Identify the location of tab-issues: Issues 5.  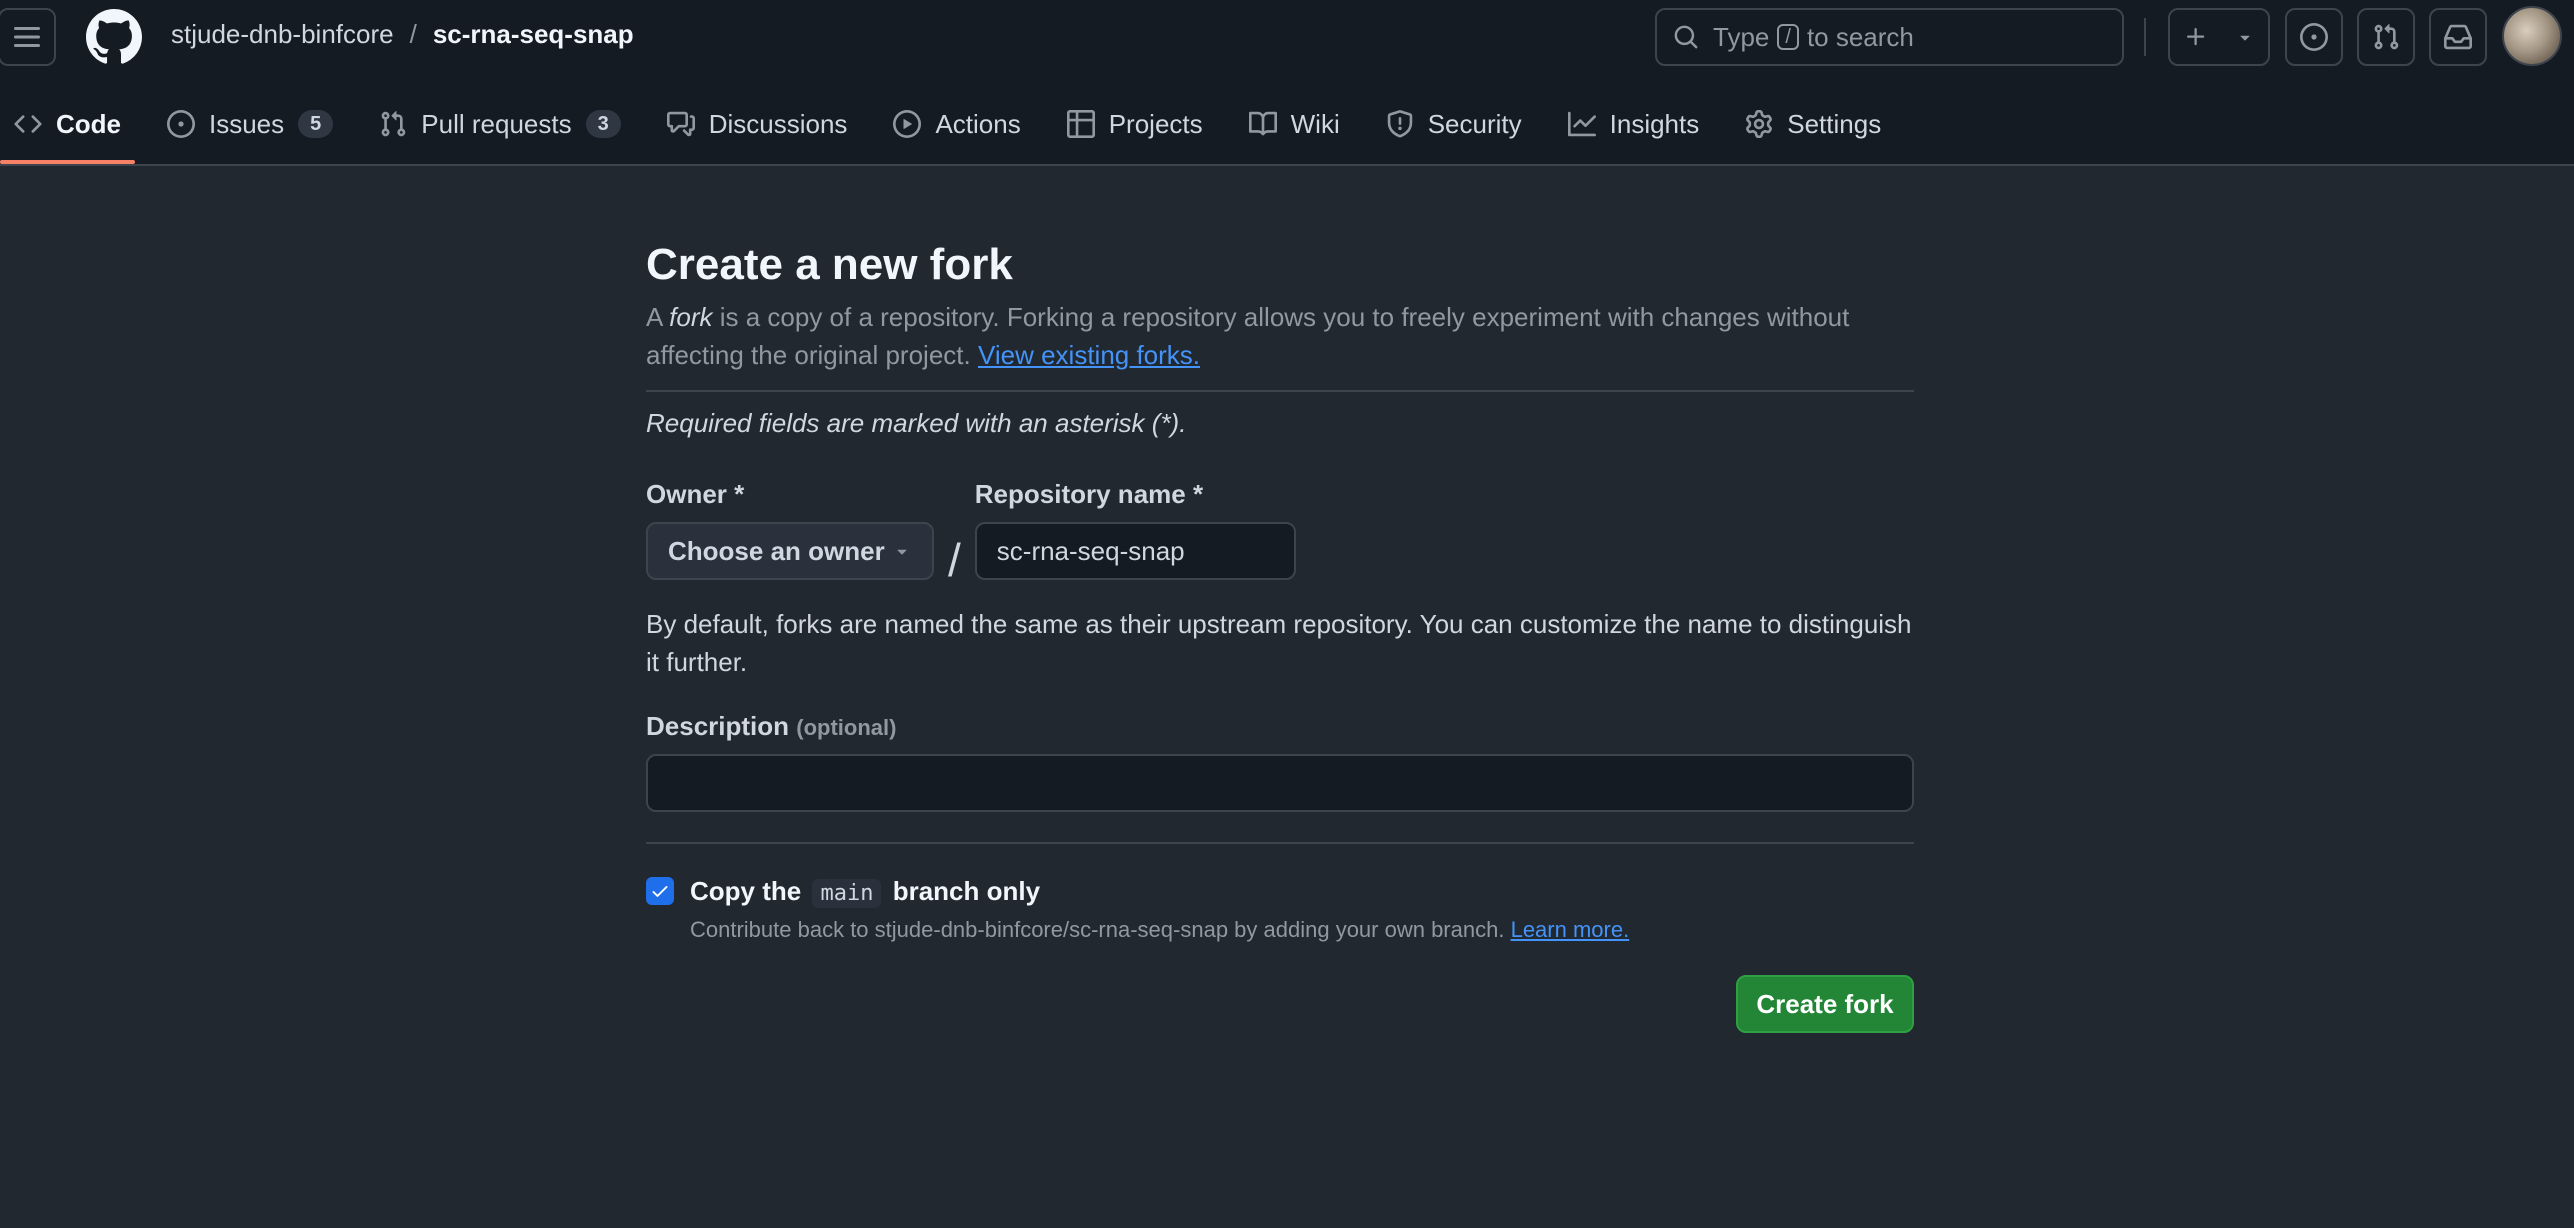
(250, 124).